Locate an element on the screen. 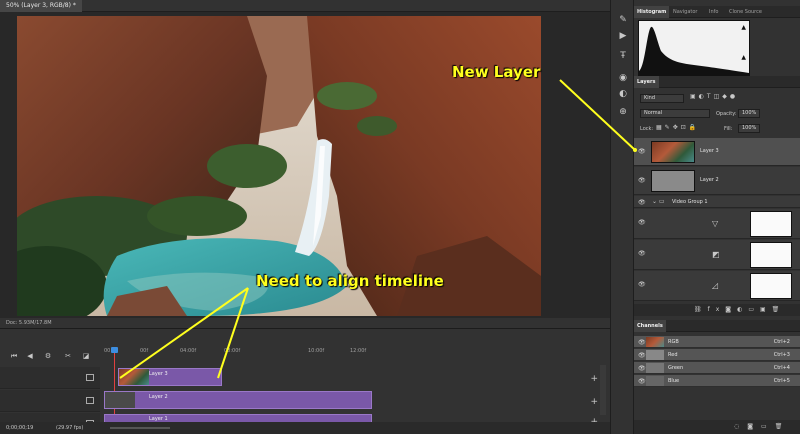 This screenshot has width=800, height=434. play-actions-icon: ▶ is located at coordinates (623, 36).